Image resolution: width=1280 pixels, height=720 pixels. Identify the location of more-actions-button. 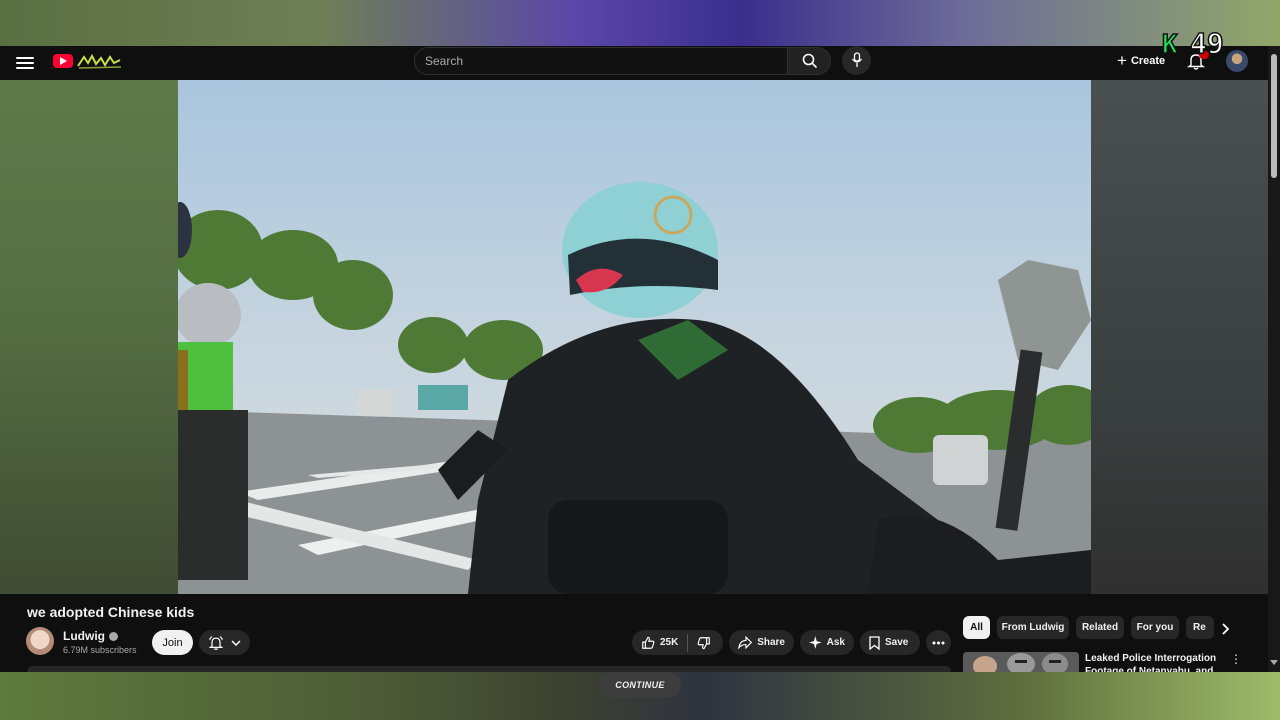
(938, 642).